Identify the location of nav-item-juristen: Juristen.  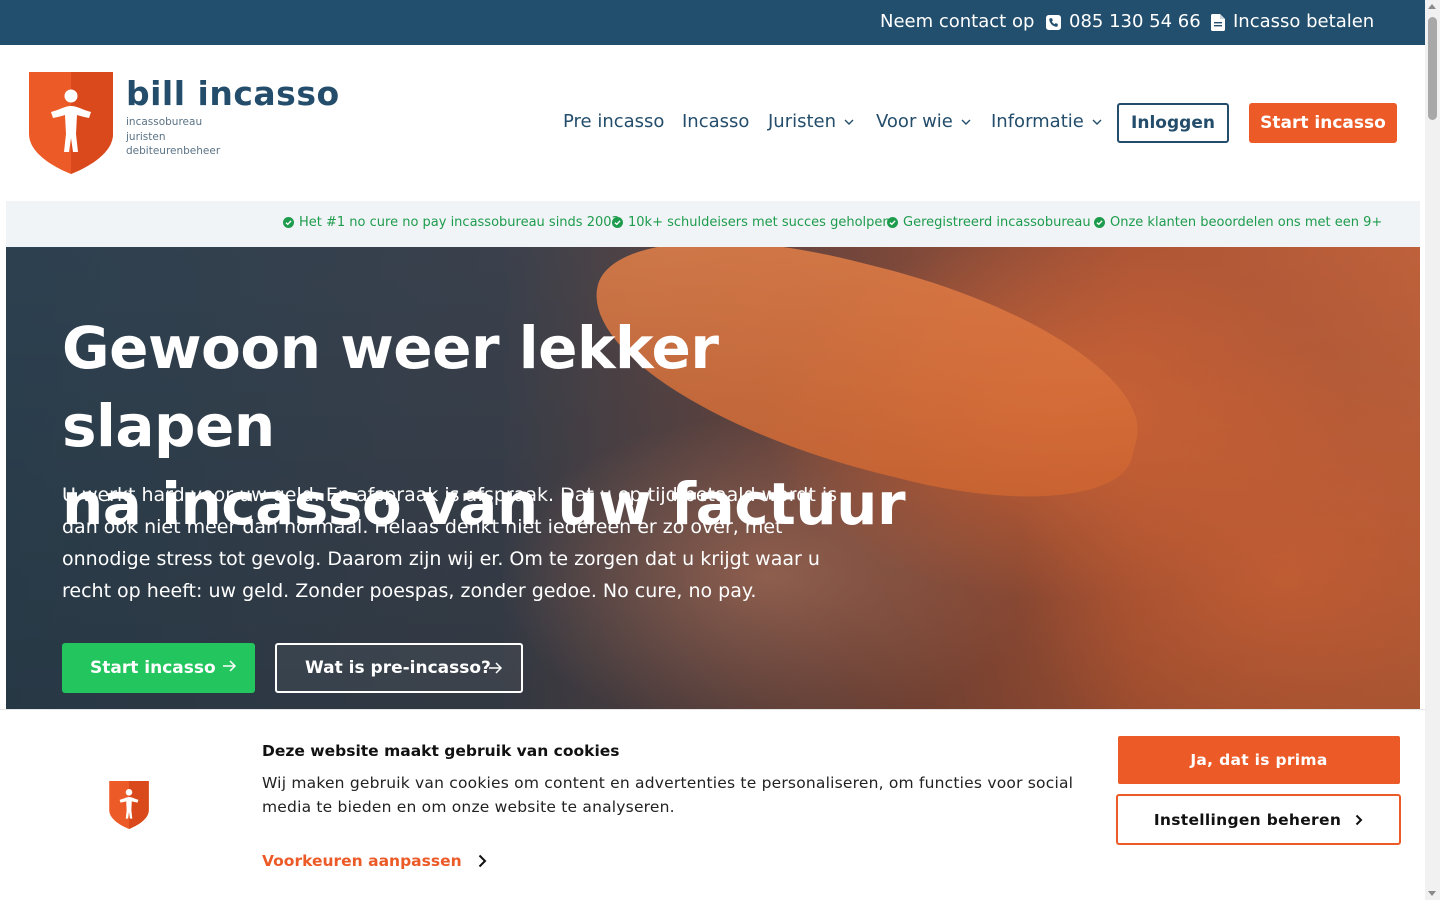
(811, 122).